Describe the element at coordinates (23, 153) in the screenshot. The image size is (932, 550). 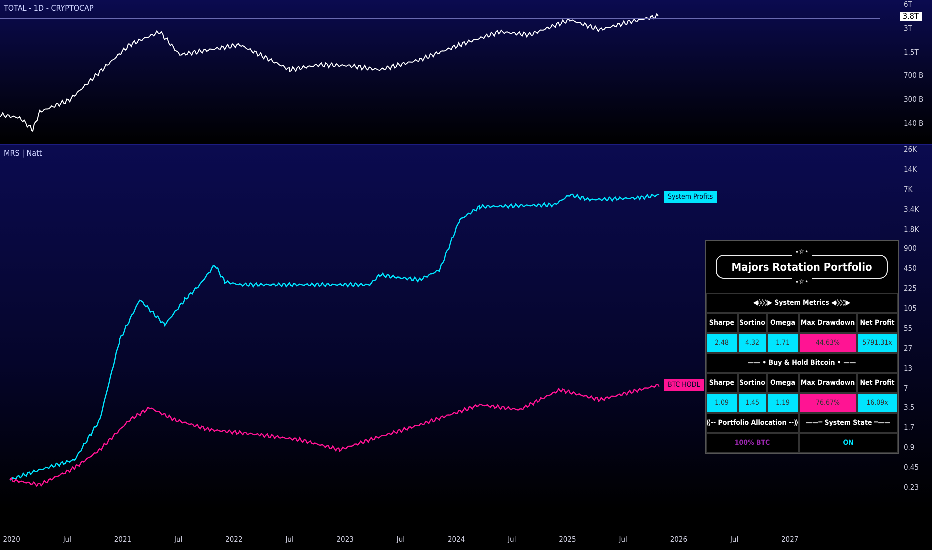
I see `indicator-title: MRS | Natt` at that location.